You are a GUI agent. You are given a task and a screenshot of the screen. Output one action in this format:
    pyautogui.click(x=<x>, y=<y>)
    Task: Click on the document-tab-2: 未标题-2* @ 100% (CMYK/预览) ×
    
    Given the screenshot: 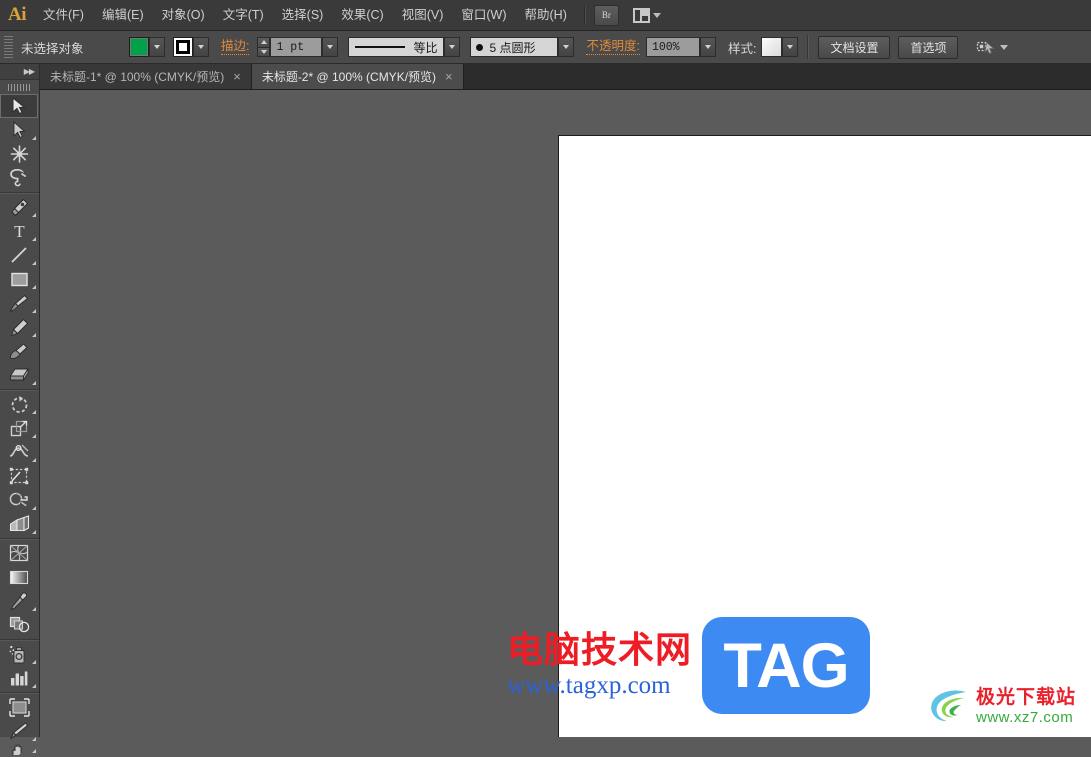 What is the action you would take?
    pyautogui.click(x=357, y=76)
    